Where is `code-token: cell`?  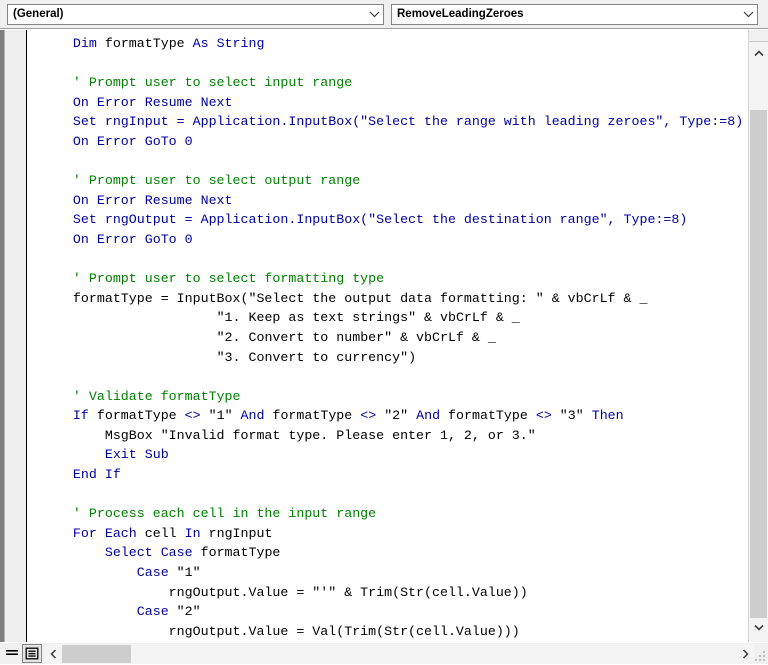 code-token: cell is located at coordinates (160, 533).